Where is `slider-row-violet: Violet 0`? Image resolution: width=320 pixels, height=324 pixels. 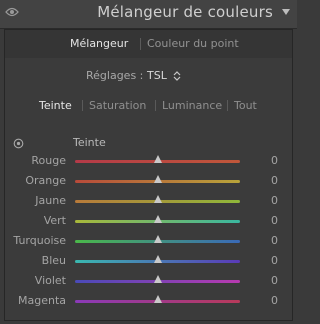 slider-row-violet: Violet 0 is located at coordinates (148, 282).